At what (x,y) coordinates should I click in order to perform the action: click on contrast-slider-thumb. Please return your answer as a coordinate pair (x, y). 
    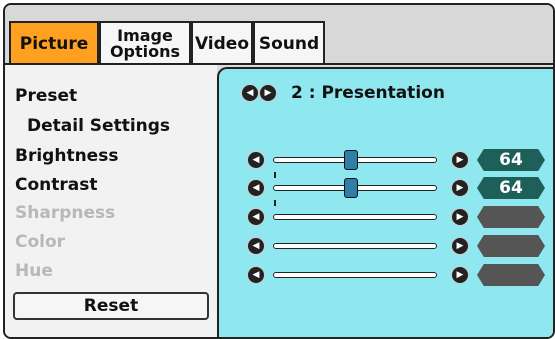
    Looking at the image, I should click on (351, 188).